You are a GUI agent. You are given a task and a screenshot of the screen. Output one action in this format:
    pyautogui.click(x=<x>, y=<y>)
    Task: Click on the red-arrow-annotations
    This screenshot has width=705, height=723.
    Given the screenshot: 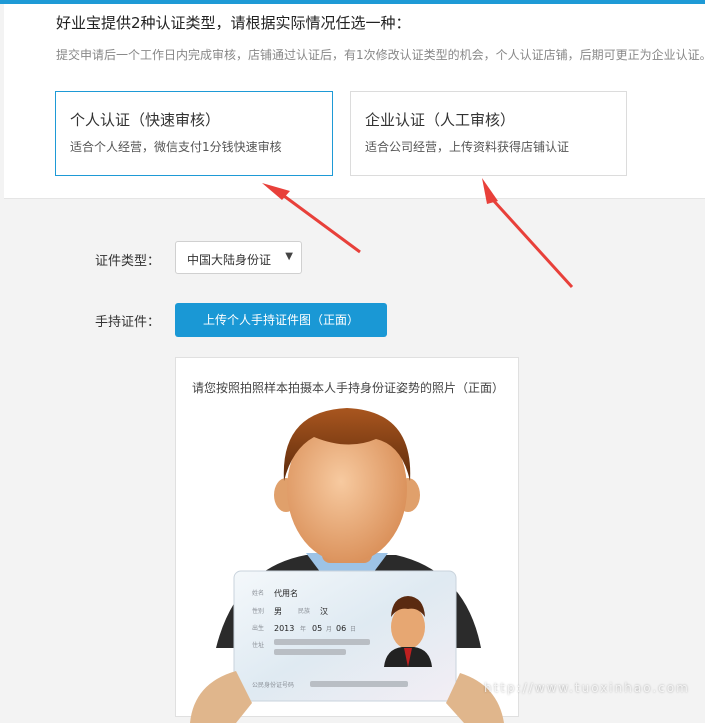 What is the action you would take?
    pyautogui.click(x=418, y=233)
    